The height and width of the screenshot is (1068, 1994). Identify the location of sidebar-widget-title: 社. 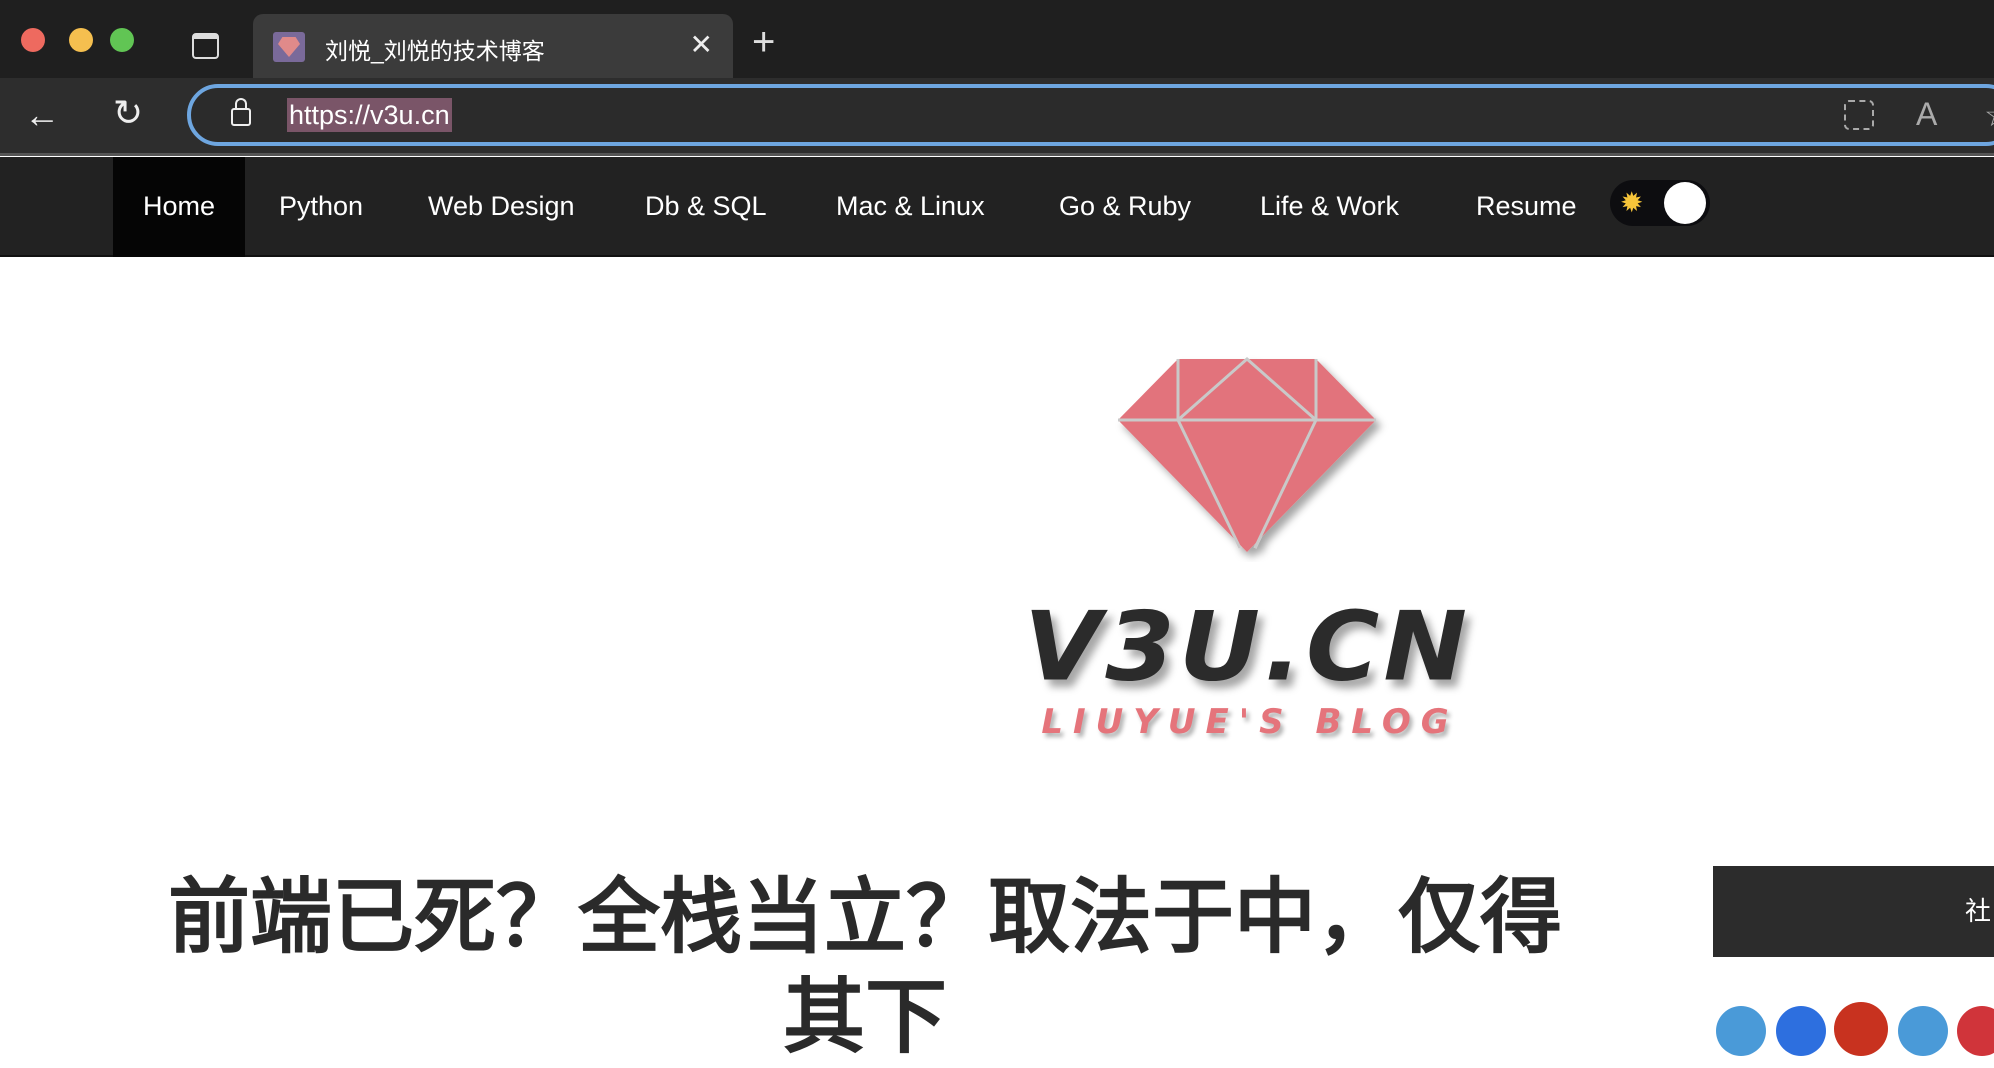
(1853, 911).